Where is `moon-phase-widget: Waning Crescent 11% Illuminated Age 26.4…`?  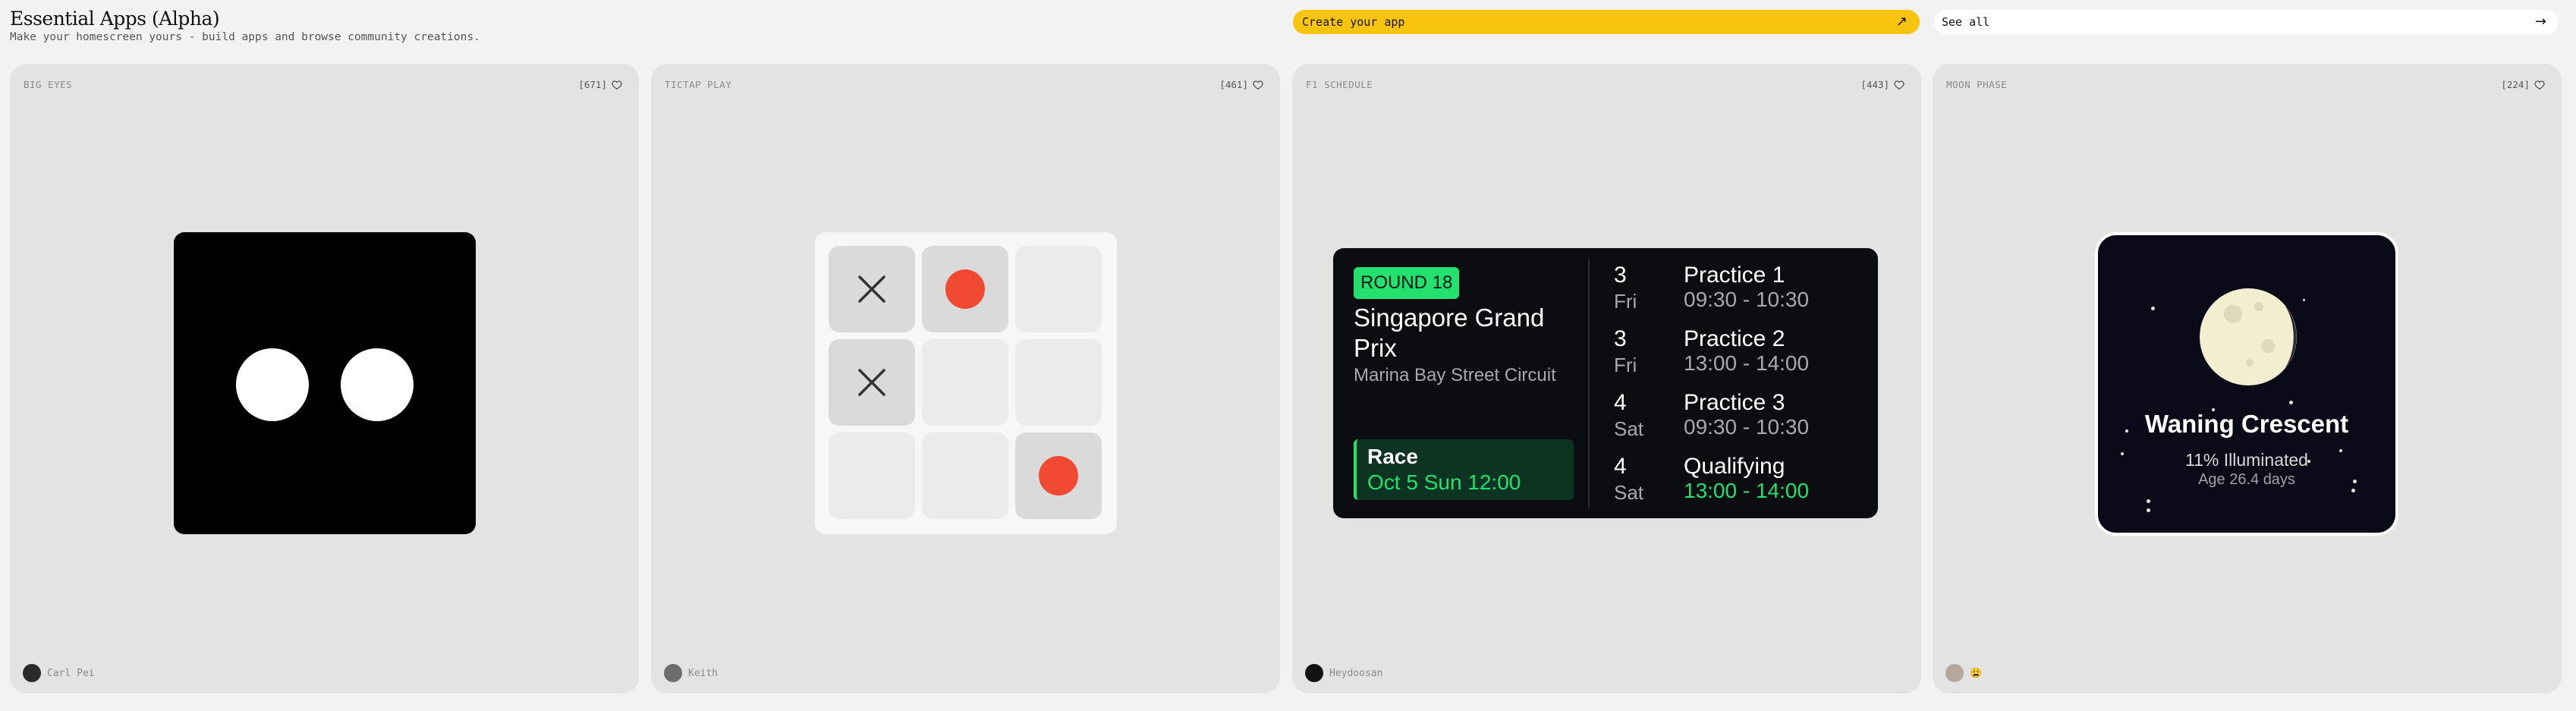
moon-phase-widget: Waning Crescent 11% Illuminated Age 26.4… is located at coordinates (2246, 384).